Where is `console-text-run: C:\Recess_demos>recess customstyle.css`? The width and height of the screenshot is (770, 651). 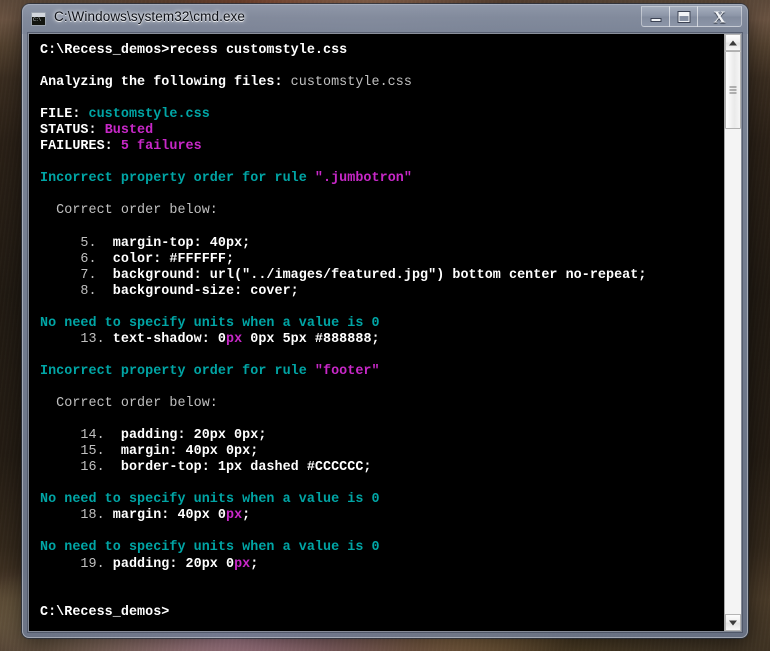 console-text-run: C:\Recess_demos>recess customstyle.css is located at coordinates (194, 50).